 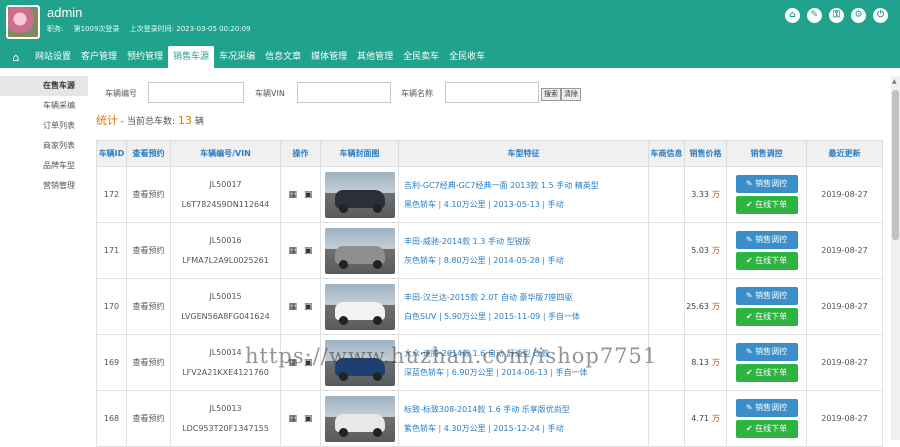 What do you see at coordinates (844, 153) in the screenshot?
I see `col-updated: 最近更新` at bounding box center [844, 153].